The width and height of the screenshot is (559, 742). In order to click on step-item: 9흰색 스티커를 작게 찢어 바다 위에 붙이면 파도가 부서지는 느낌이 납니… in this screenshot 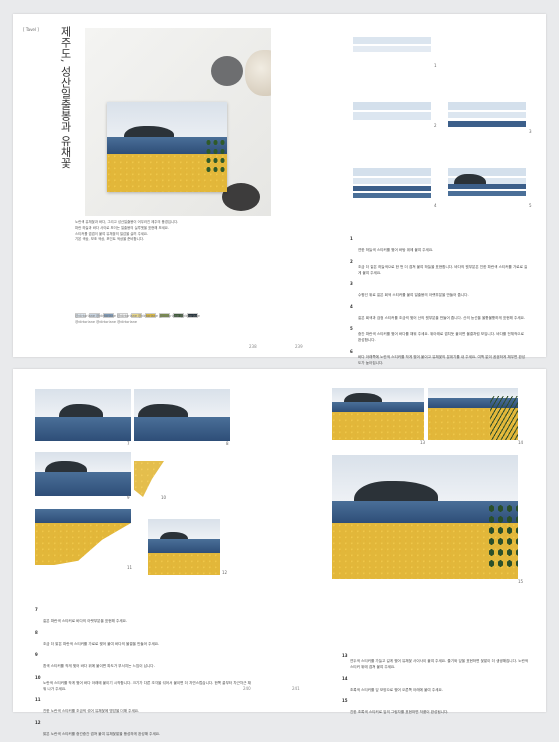, I will do `click(95, 660)`.